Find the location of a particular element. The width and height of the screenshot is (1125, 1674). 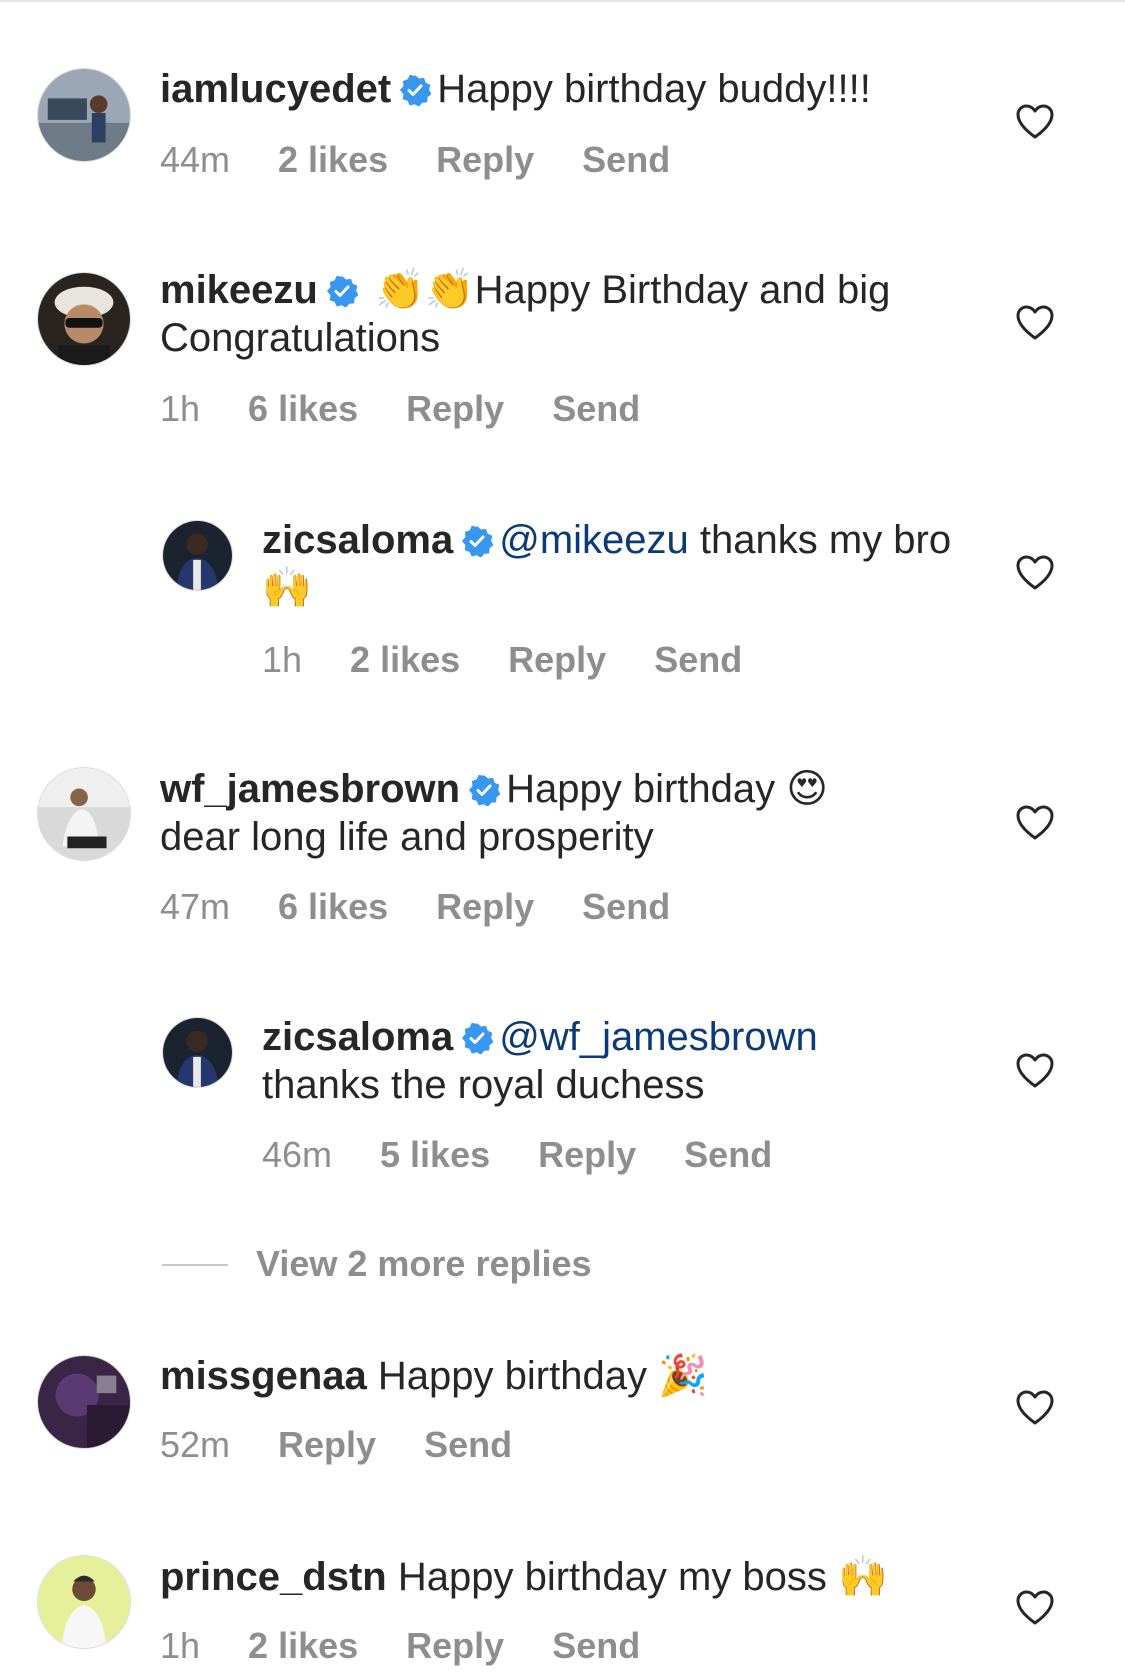

comment-meta: 47m 6 likes Reply Send is located at coordinates (439, 907).